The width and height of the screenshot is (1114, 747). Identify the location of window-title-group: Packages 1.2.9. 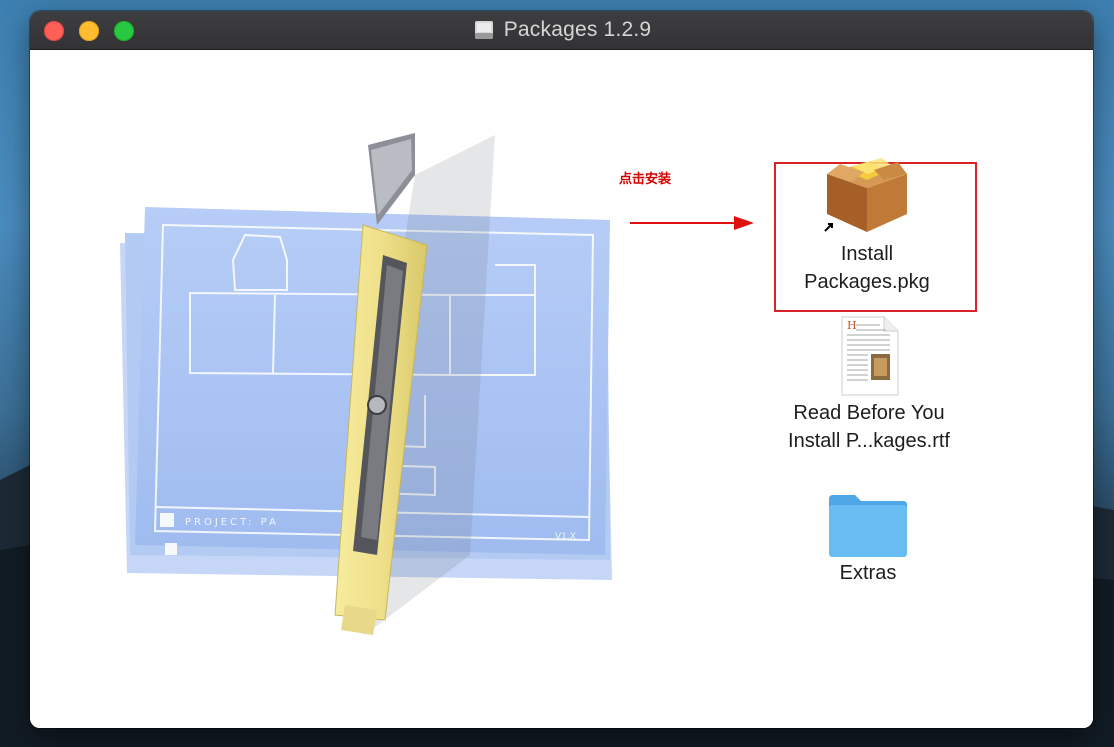
(561, 30).